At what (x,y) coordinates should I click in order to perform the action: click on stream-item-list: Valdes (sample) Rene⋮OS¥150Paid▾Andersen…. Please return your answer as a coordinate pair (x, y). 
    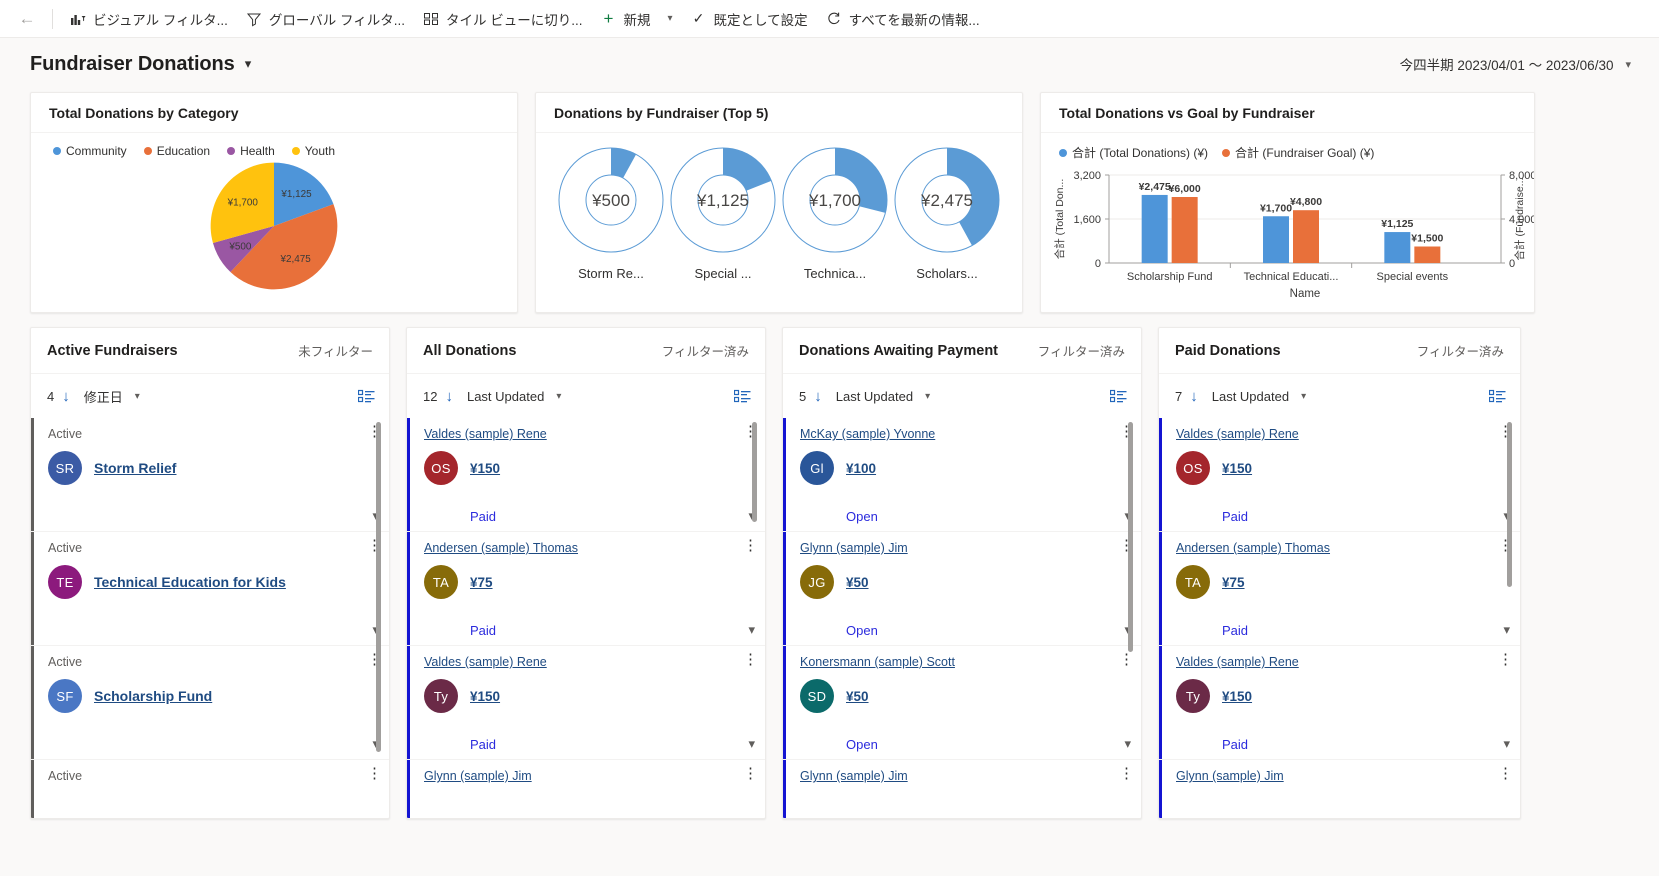
    Looking at the image, I should click on (1339, 618).